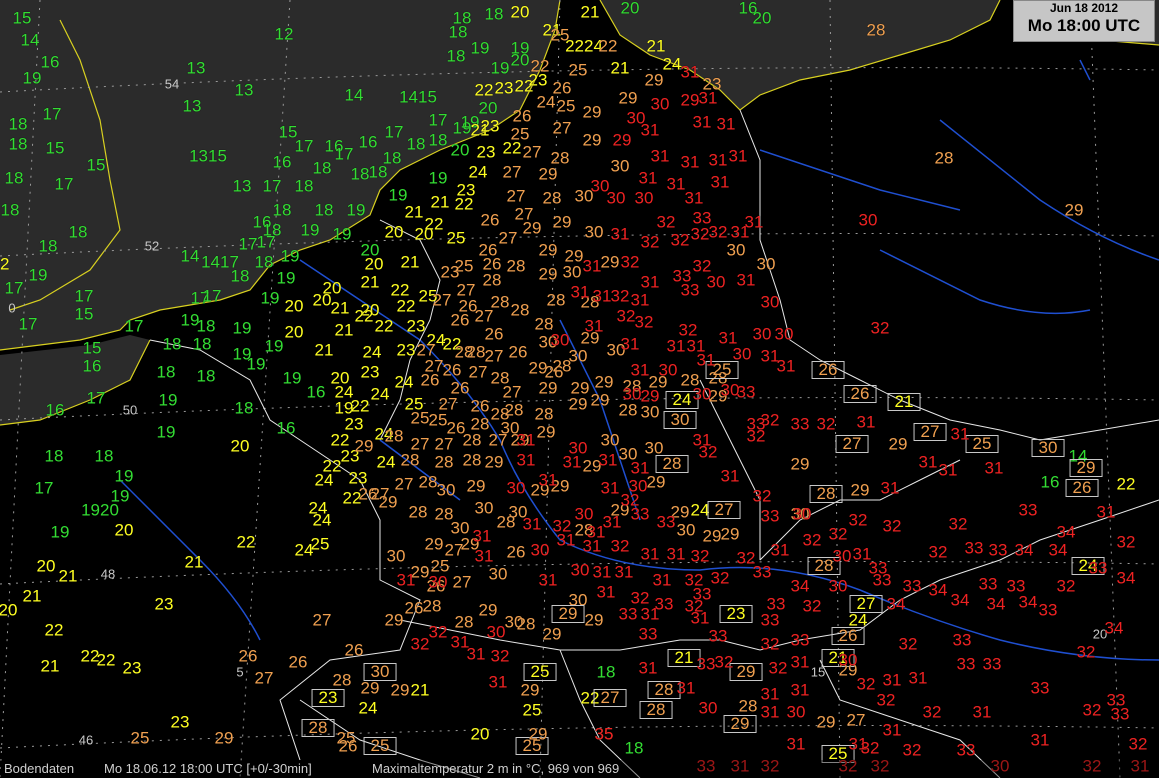 Image resolution: width=1159 pixels, height=778 pixels. Describe the element at coordinates (84, 314) in the screenshot. I see `station-temperature: 15` at that location.